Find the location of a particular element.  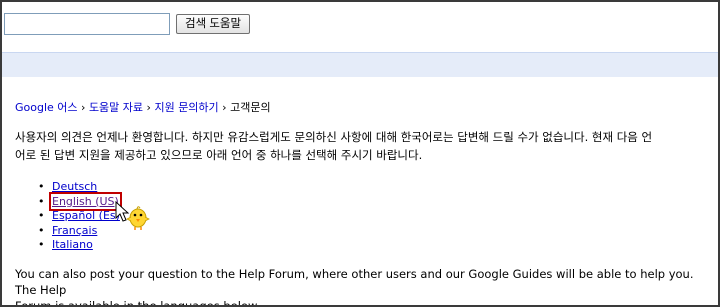

list-item: English (US) is located at coordinates (80, 201).